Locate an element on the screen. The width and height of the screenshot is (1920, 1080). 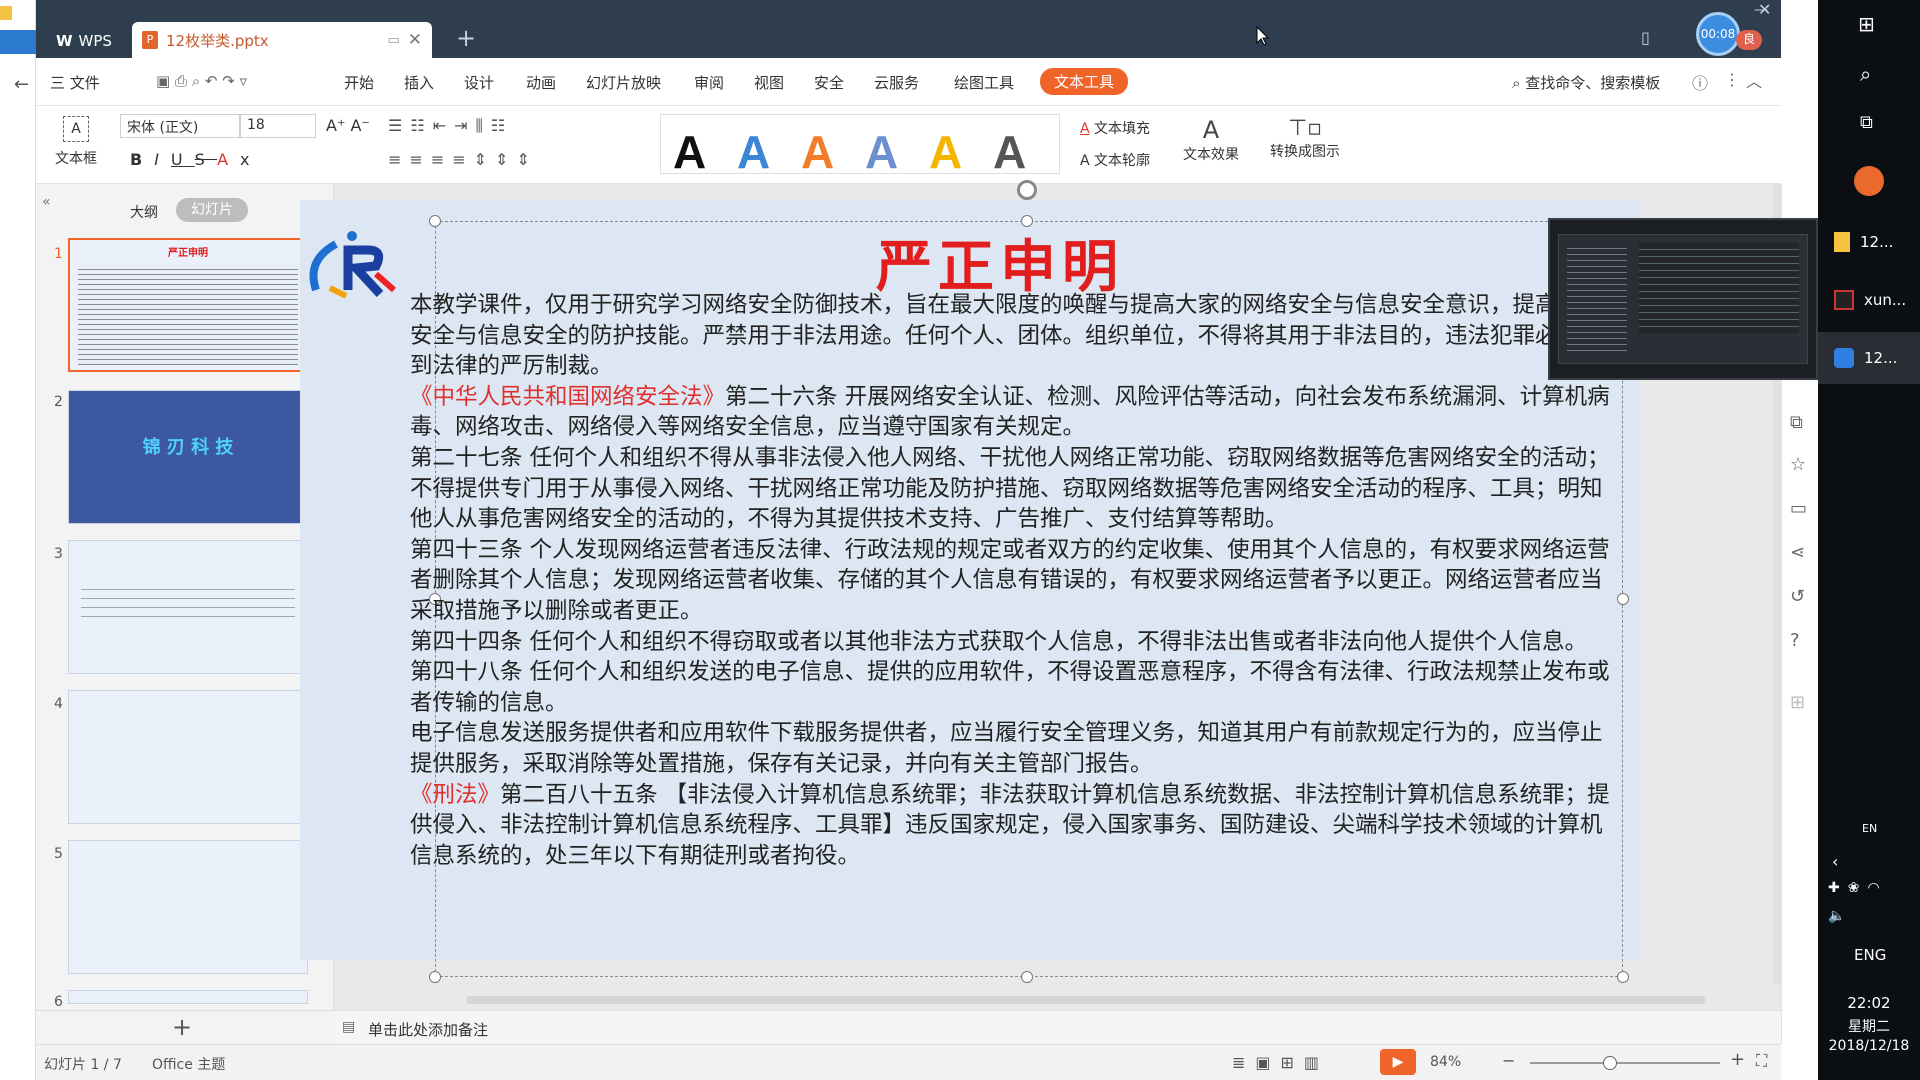
resize-handle-bl is located at coordinates (435, 977).